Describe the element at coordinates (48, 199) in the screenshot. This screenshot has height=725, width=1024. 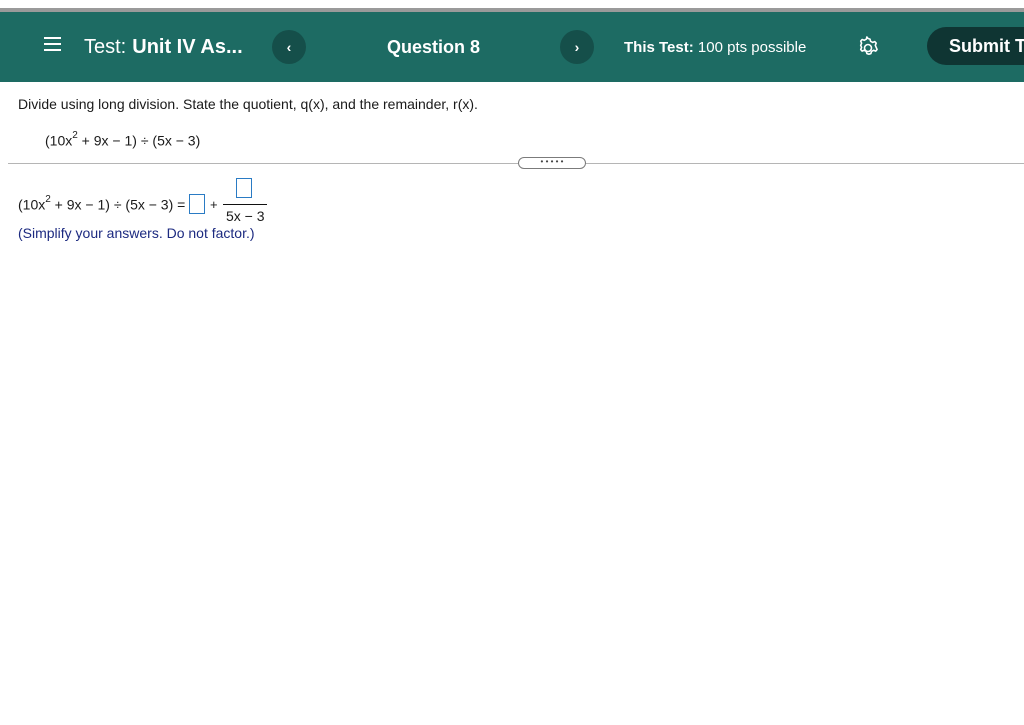
I see `lhs-exponent: 2` at that location.